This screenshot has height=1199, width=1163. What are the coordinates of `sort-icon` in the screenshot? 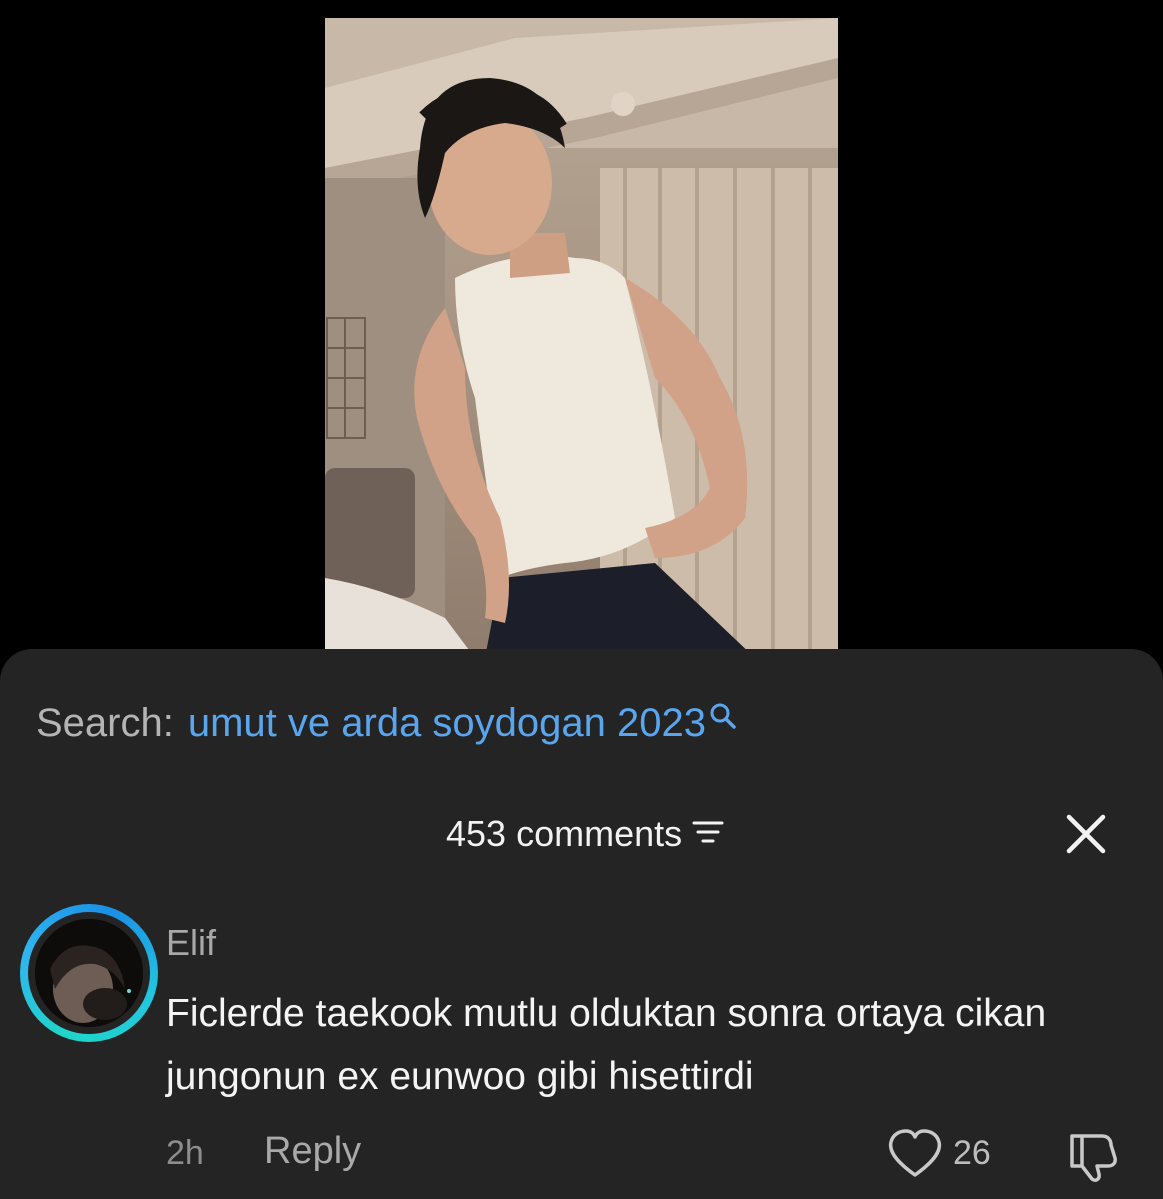 It's located at (703, 834).